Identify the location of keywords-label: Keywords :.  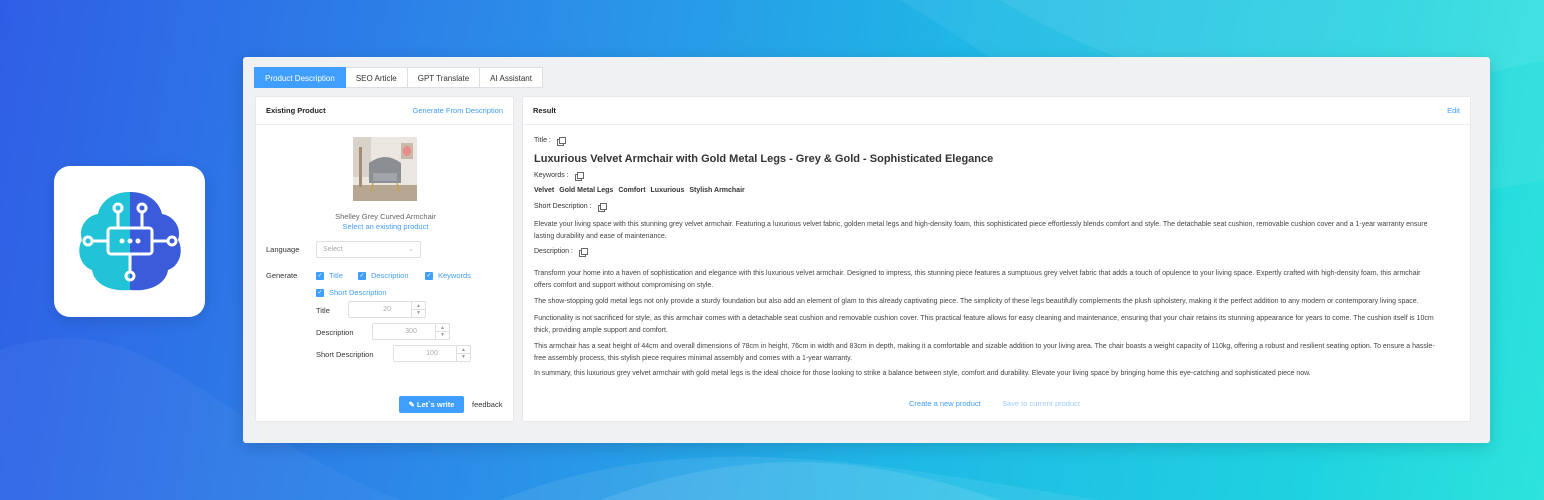
(559, 176).